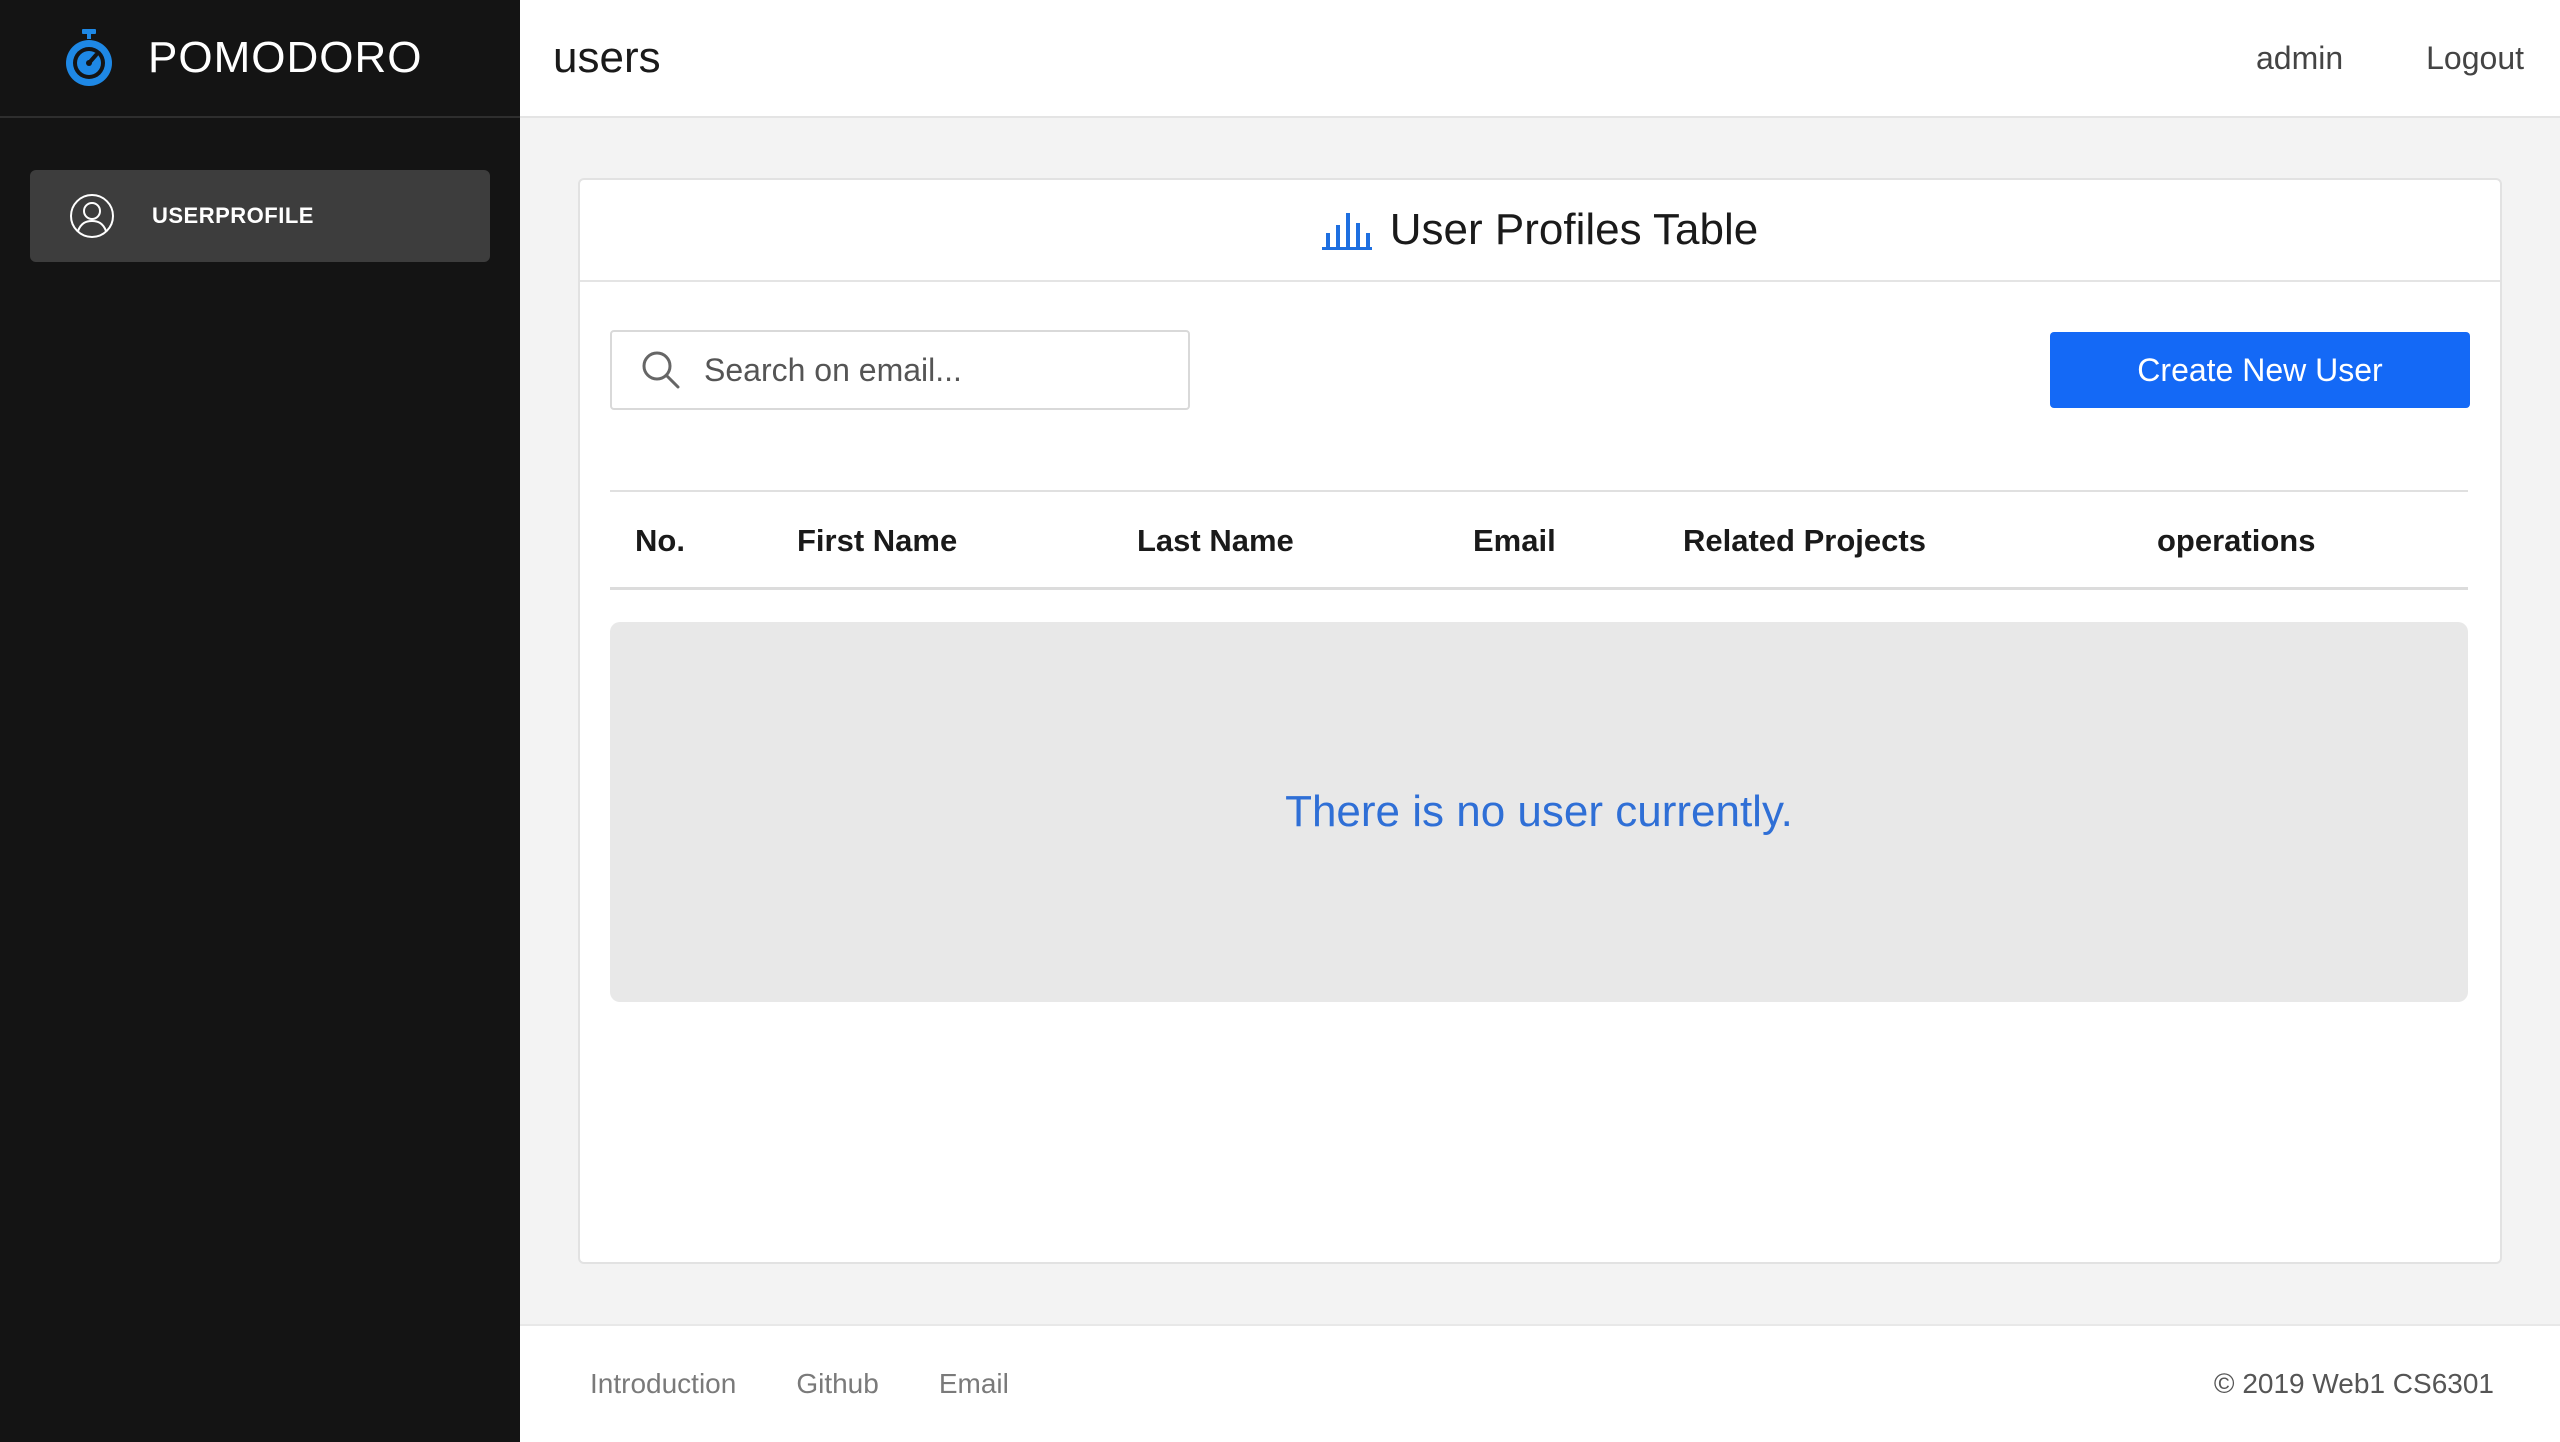 The image size is (2560, 1442). I want to click on create-new-user-button: Create New User, so click(2260, 370).